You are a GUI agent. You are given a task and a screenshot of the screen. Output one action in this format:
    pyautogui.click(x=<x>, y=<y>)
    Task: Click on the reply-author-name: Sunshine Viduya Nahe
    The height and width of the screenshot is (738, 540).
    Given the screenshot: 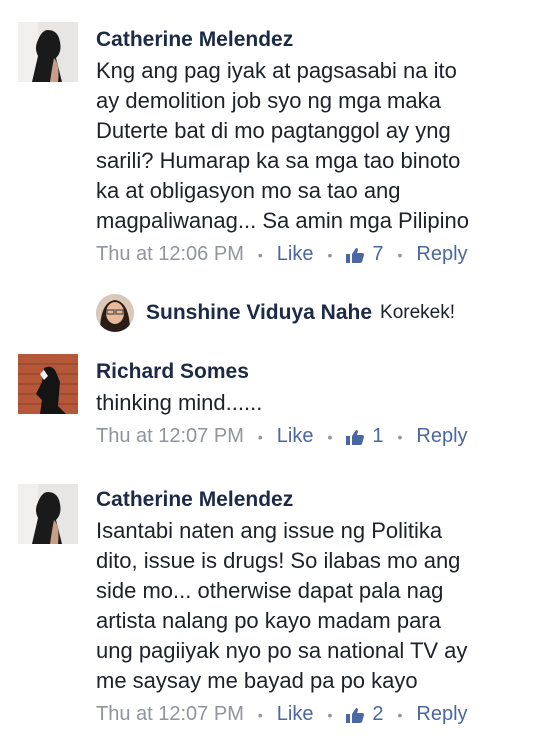 What is the action you would take?
    pyautogui.click(x=259, y=313)
    